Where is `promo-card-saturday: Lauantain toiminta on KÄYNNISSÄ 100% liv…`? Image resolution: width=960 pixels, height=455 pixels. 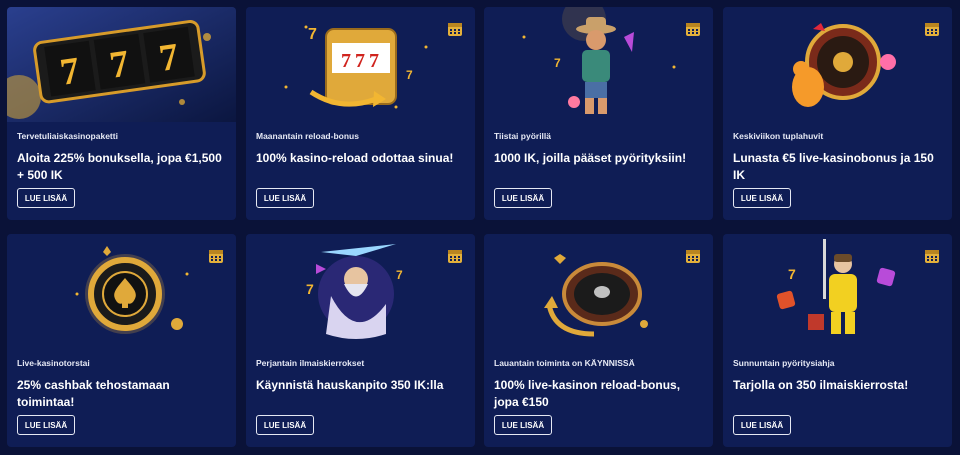 promo-card-saturday: Lauantain toiminta on KÄYNNISSÄ 100% liv… is located at coordinates (598, 340).